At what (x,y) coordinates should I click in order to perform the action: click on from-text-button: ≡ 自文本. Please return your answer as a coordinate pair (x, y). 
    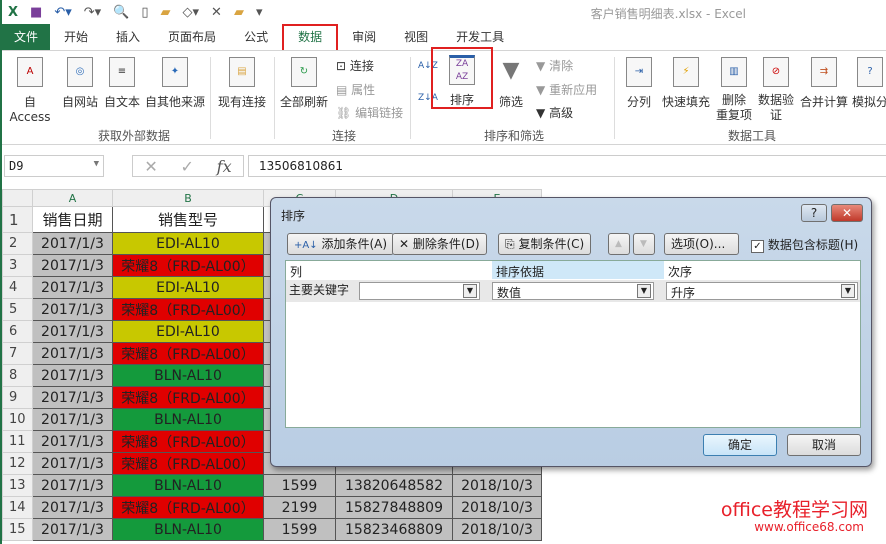
    Looking at the image, I should click on (122, 83).